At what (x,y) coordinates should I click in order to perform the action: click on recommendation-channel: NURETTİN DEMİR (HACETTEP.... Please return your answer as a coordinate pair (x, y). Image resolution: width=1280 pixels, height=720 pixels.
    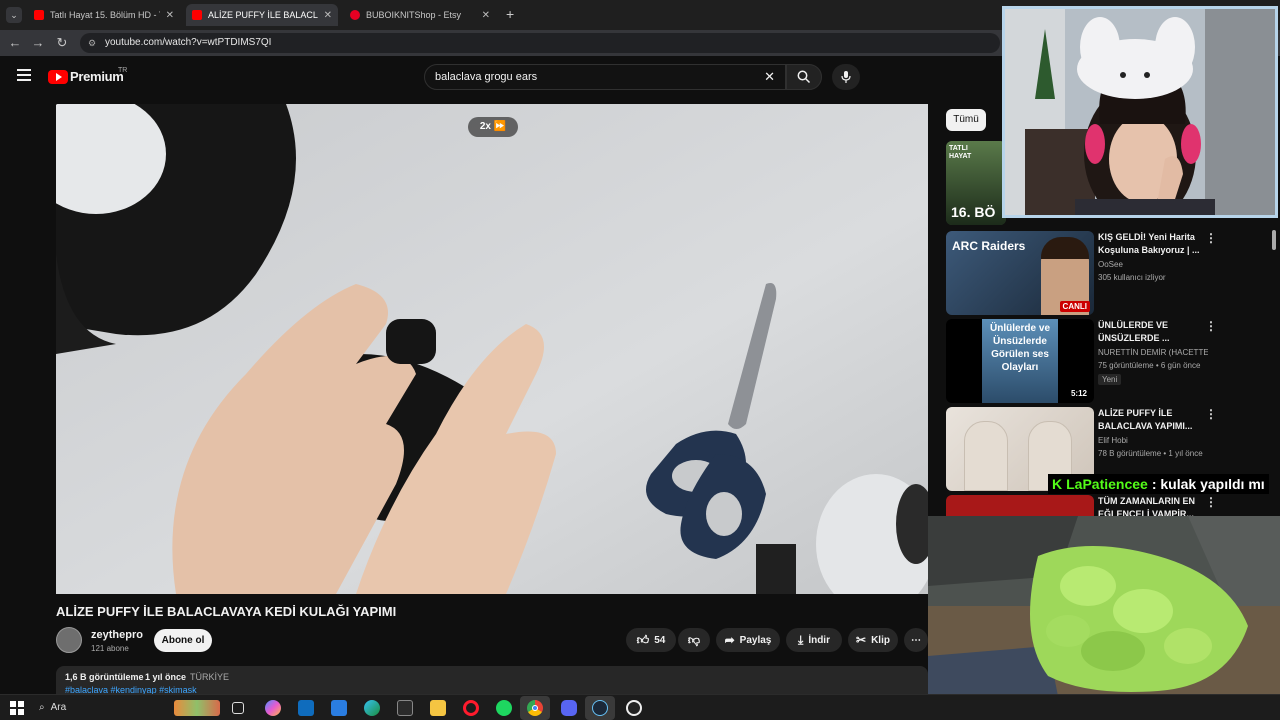
    Looking at the image, I should click on (1153, 352).